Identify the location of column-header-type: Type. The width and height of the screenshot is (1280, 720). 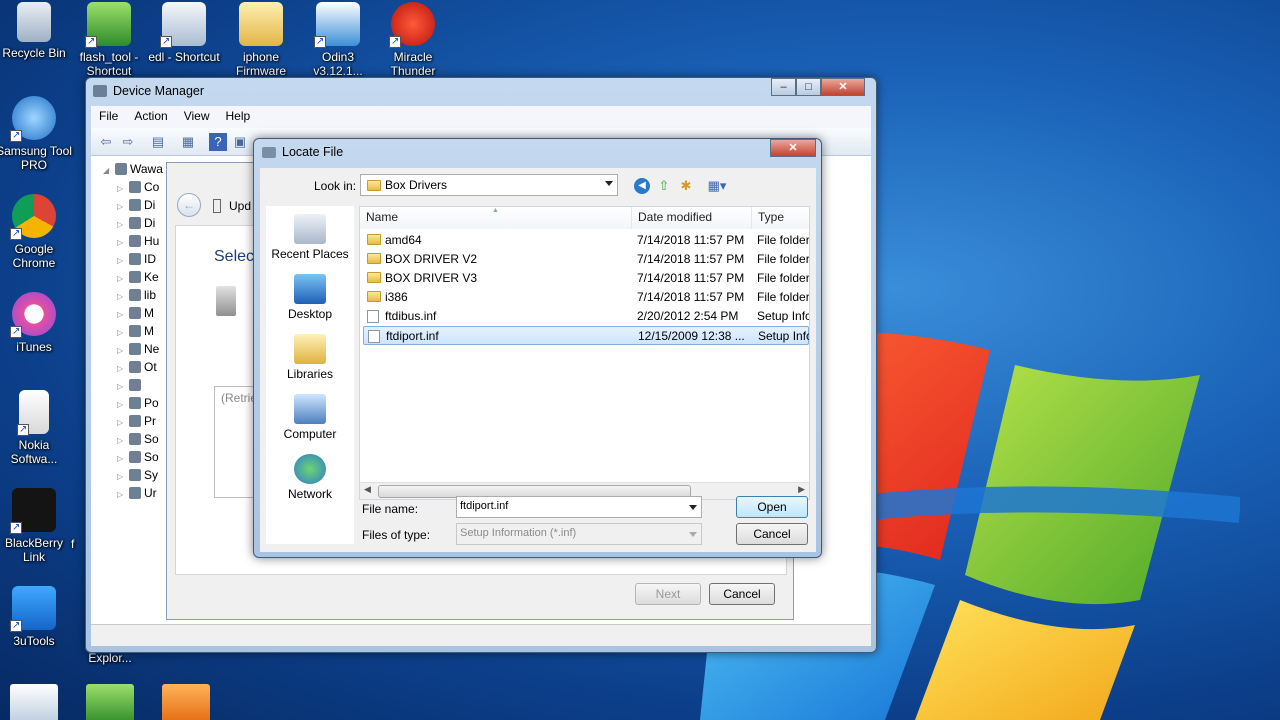
(780, 218).